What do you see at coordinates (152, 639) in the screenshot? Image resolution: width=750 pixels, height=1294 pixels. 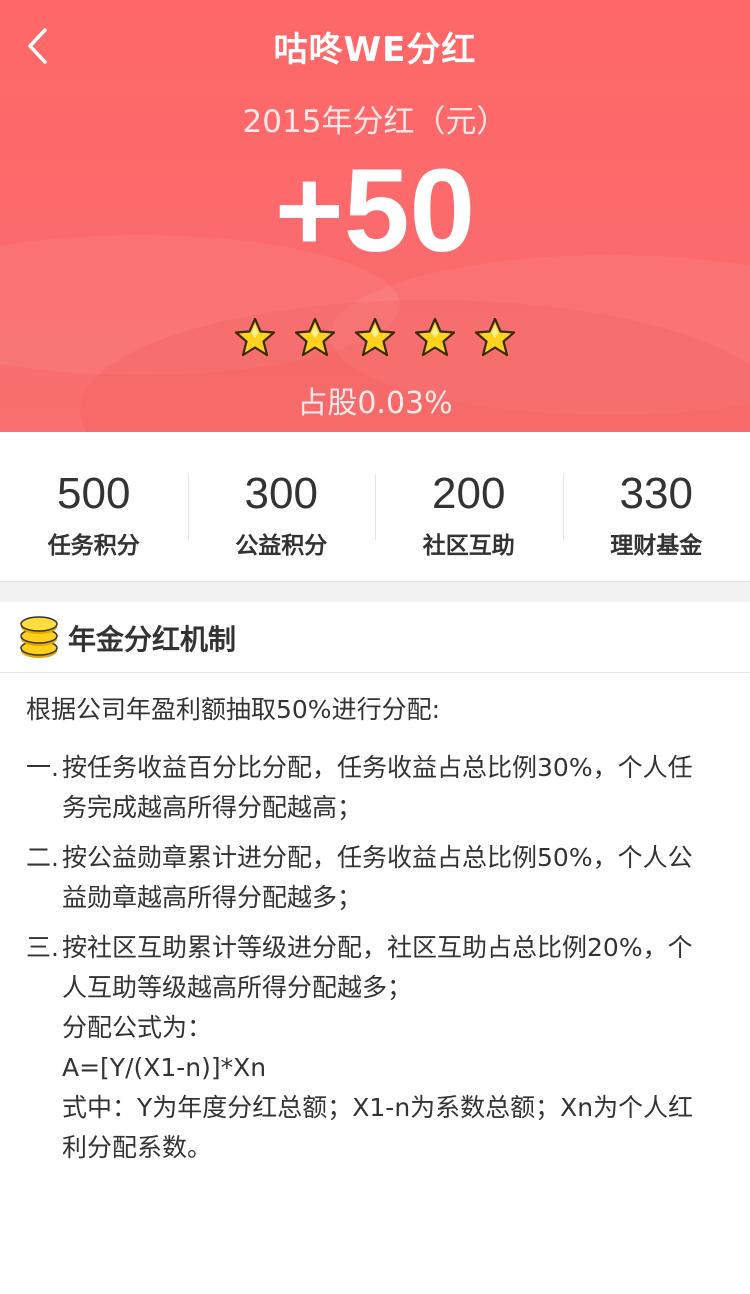 I see `section-title: 年金分红机制` at bounding box center [152, 639].